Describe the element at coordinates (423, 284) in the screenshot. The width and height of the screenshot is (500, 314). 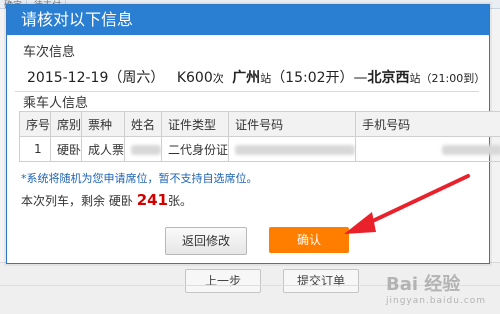
I see `watermark-text: Bai 经验` at that location.